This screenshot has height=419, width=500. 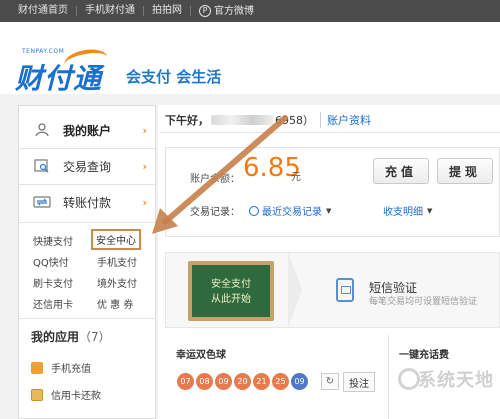 What do you see at coordinates (42, 202) in the screenshot?
I see `transfer-icon` at bounding box center [42, 202].